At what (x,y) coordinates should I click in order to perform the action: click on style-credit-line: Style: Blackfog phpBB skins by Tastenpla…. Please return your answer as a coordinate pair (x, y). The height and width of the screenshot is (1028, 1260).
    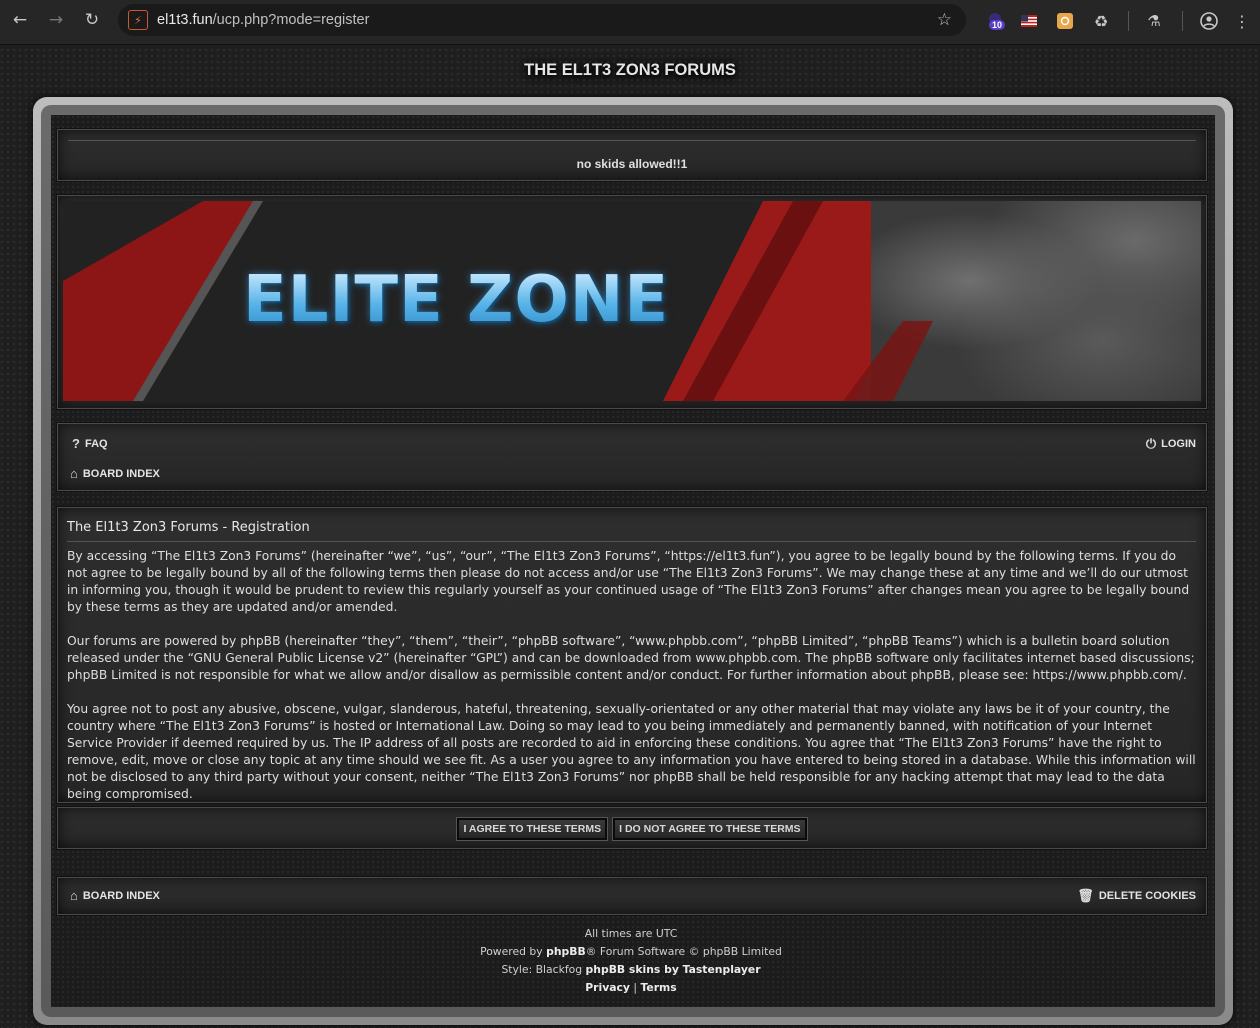
    Looking at the image, I should click on (631, 970).